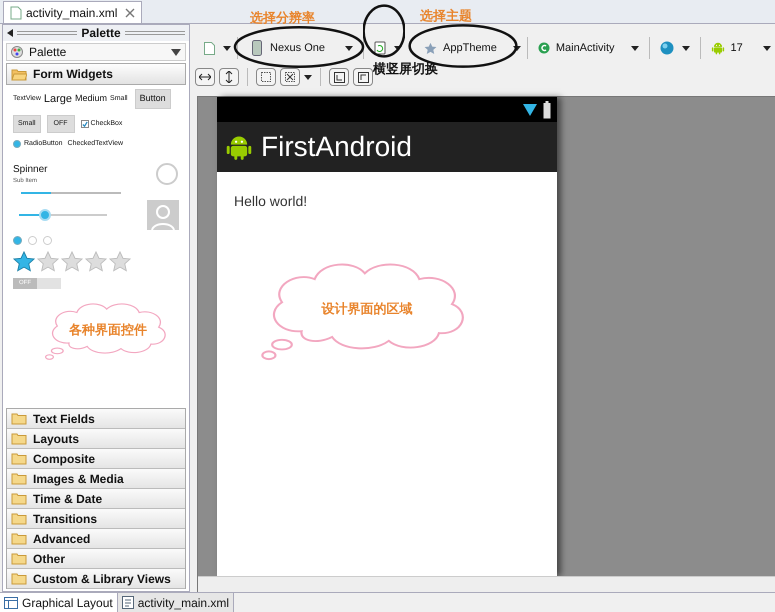  Describe the element at coordinates (130, 13) in the screenshot. I see `close-icon` at that location.